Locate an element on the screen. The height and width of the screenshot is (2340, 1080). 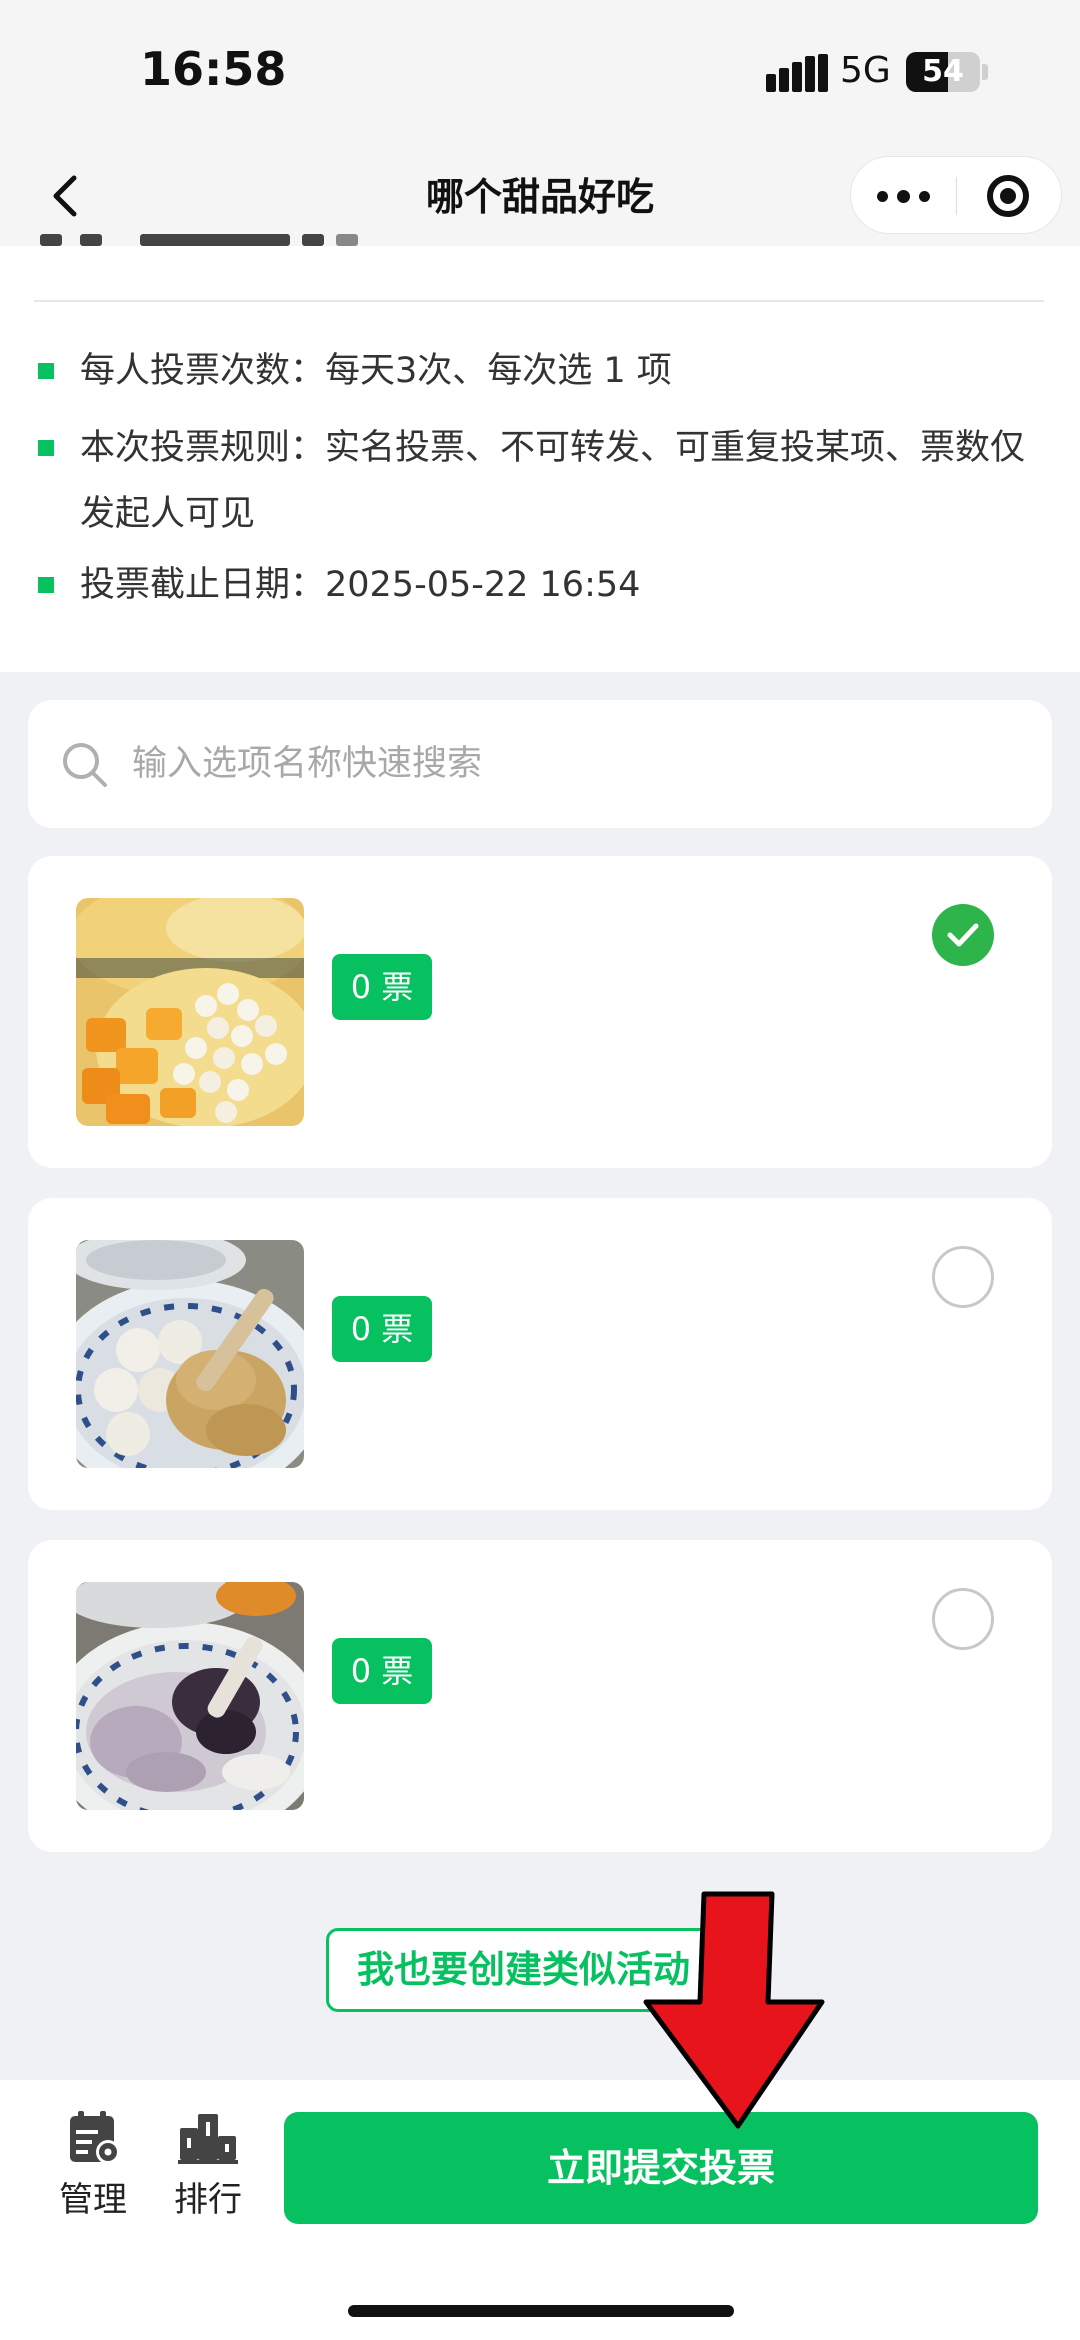
search-icon is located at coordinates (85, 765).